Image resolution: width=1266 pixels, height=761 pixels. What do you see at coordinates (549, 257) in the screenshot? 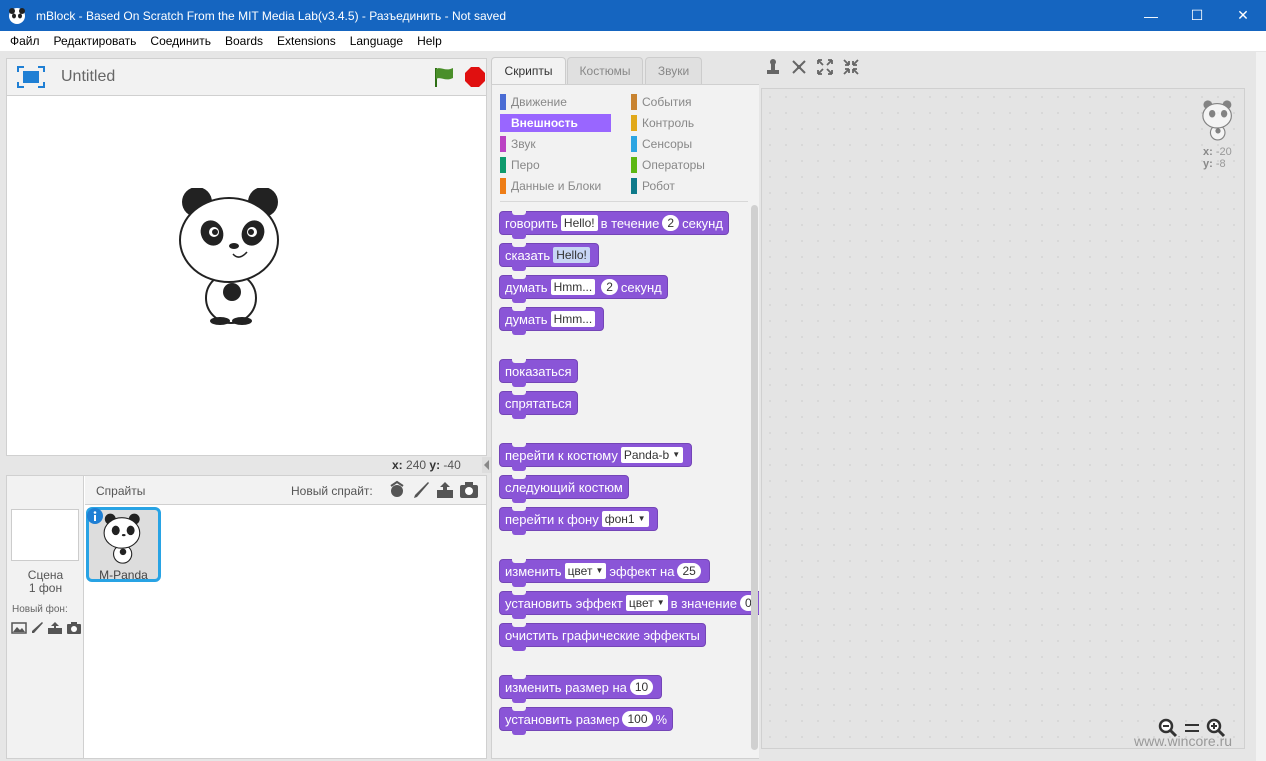
I see `block-say: сказать Hello!` at bounding box center [549, 257].